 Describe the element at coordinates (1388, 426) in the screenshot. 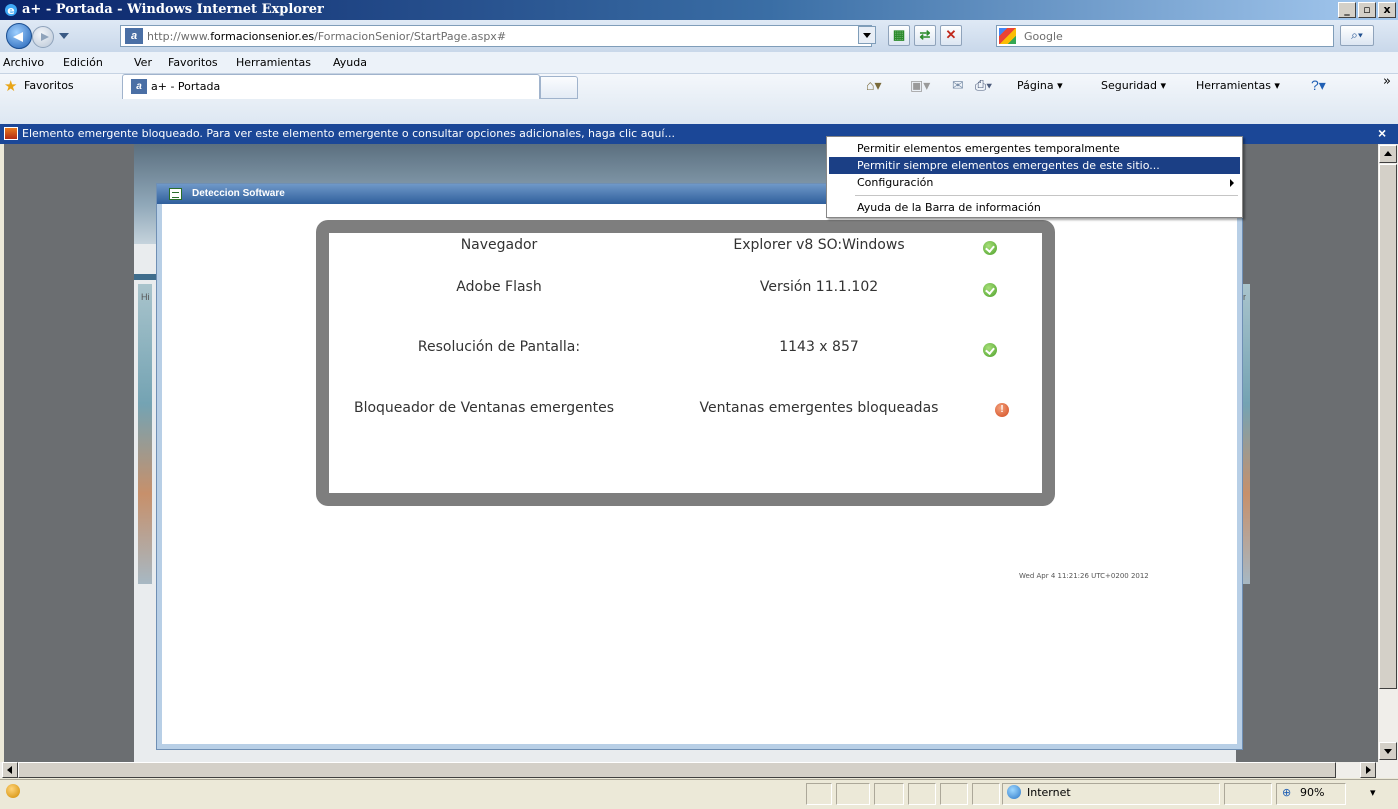

I see `vertical-scroll-thumb` at that location.